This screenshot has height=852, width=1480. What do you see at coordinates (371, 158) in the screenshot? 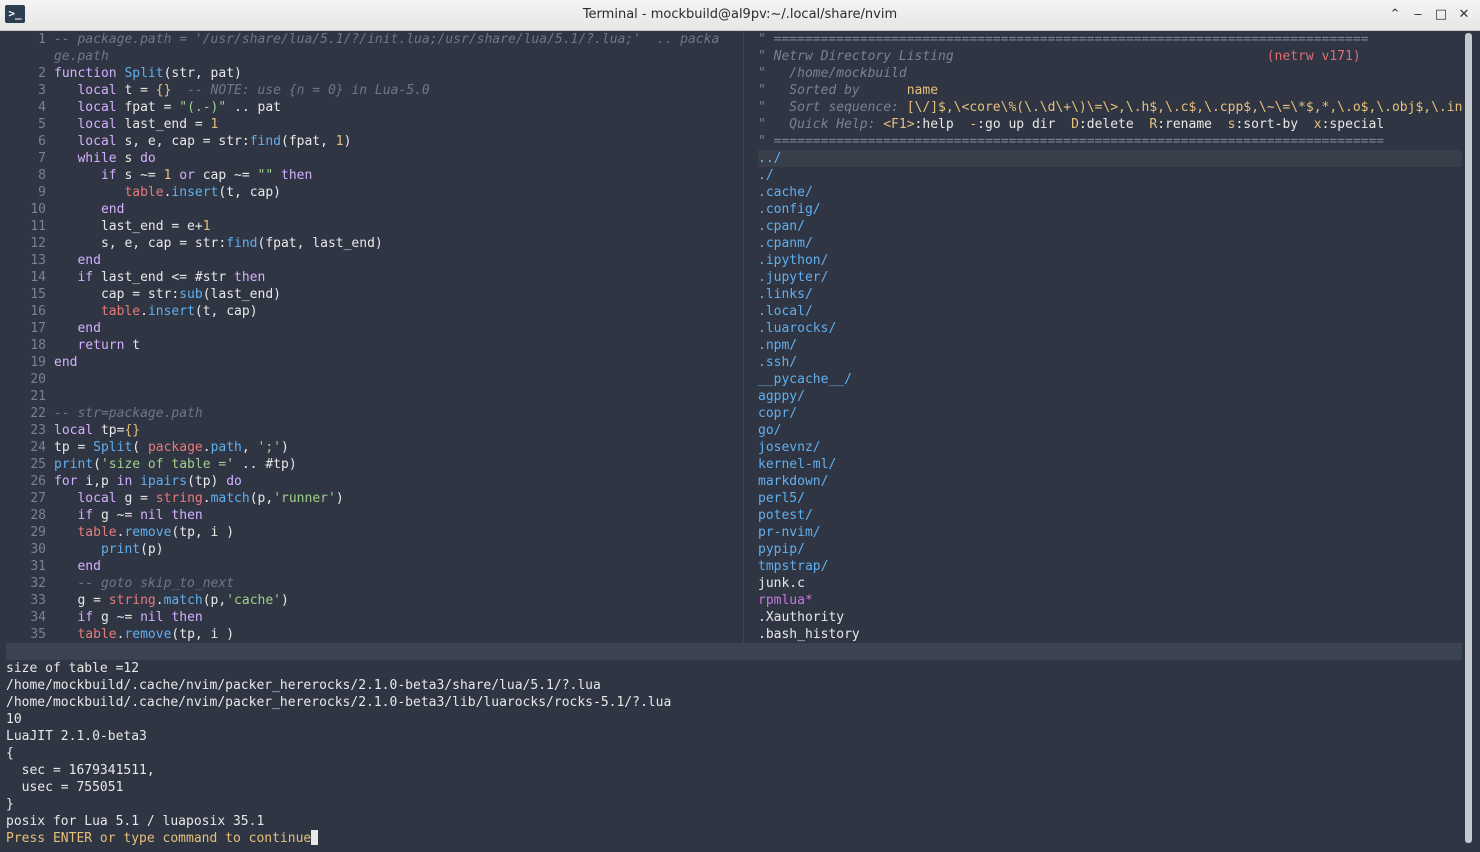
I see `editor-line: 7 while s do` at bounding box center [371, 158].